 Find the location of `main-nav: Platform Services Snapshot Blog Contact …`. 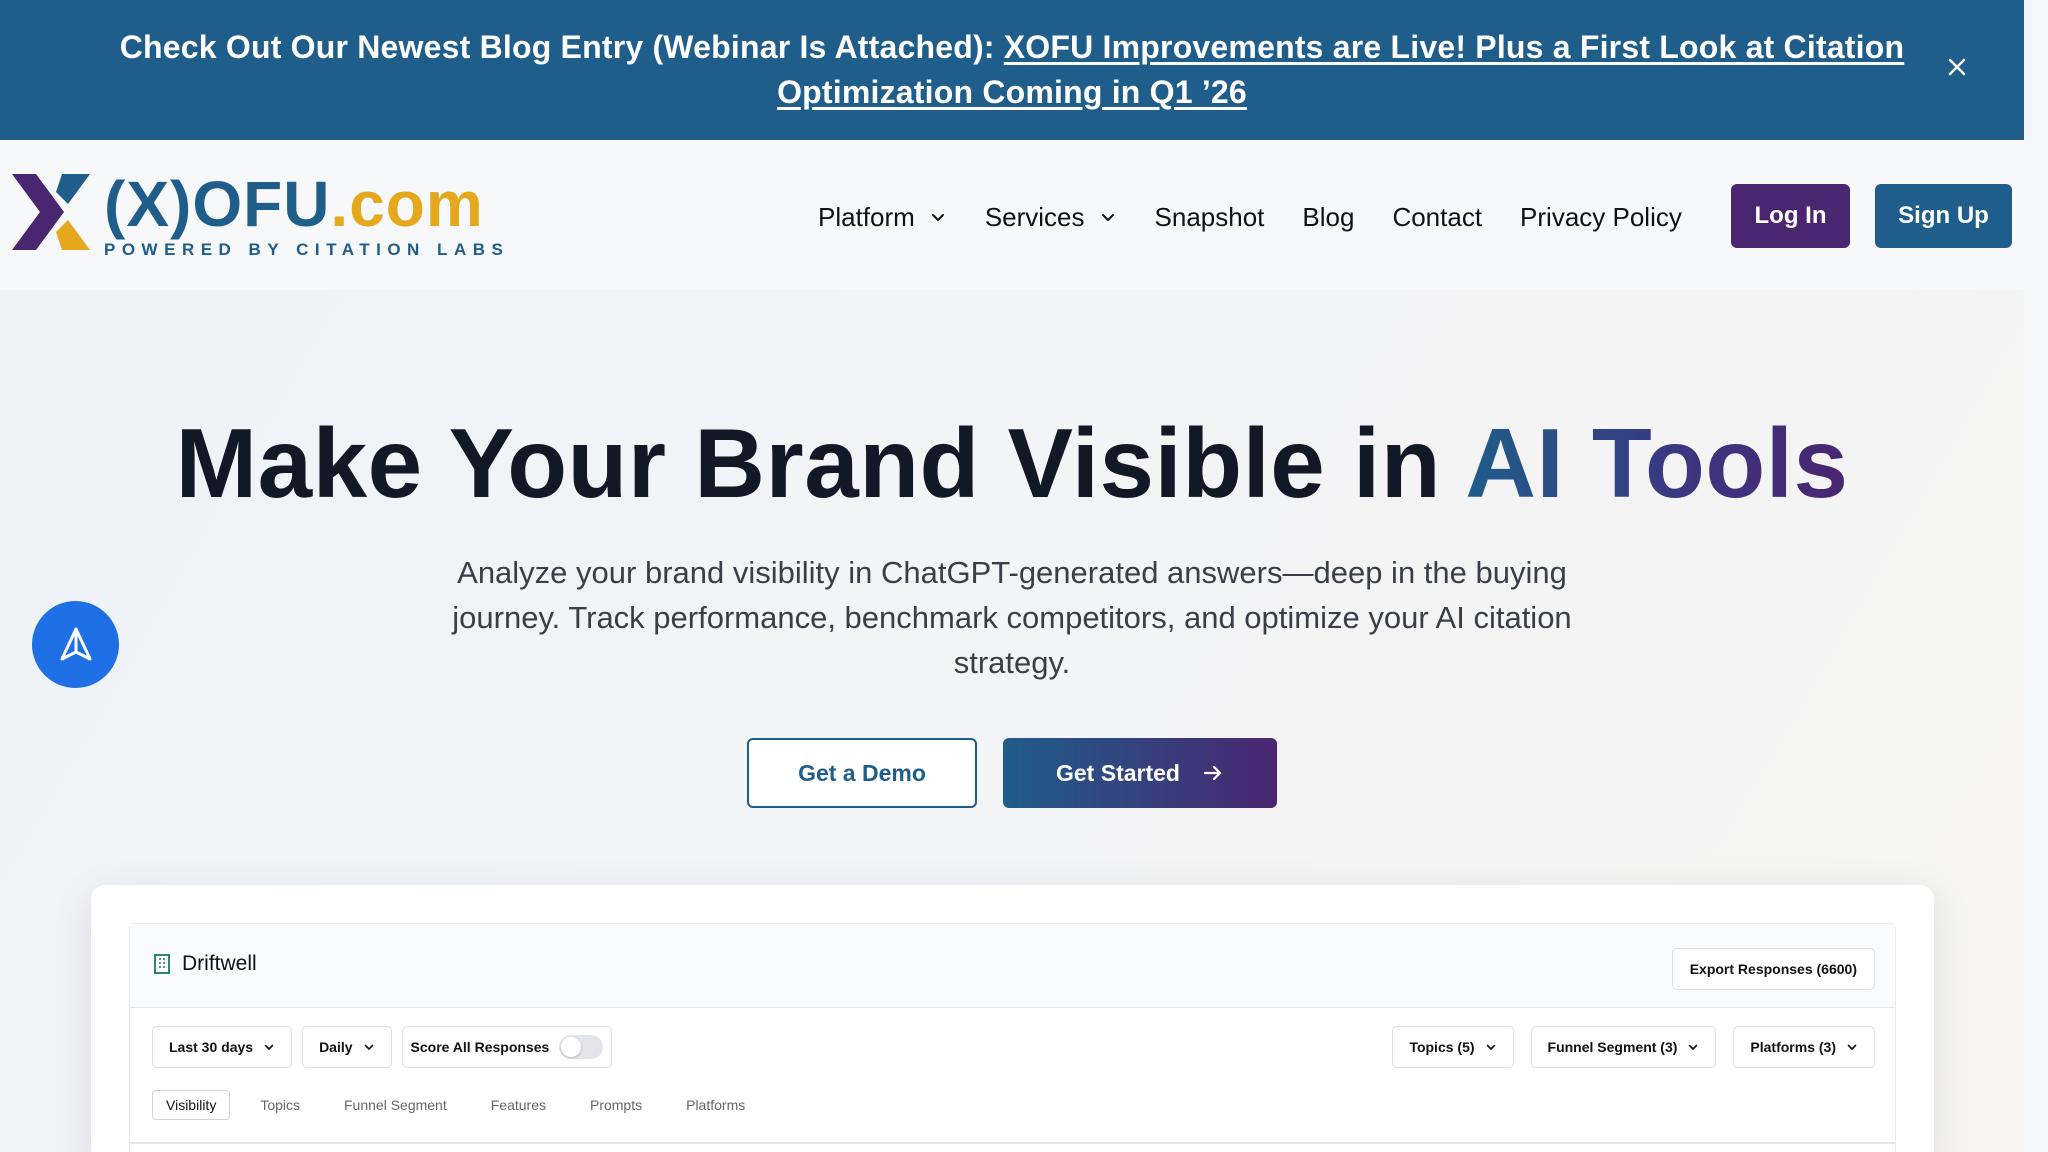

main-nav: Platform Services Snapshot Blog Contact … is located at coordinates (1269, 217).